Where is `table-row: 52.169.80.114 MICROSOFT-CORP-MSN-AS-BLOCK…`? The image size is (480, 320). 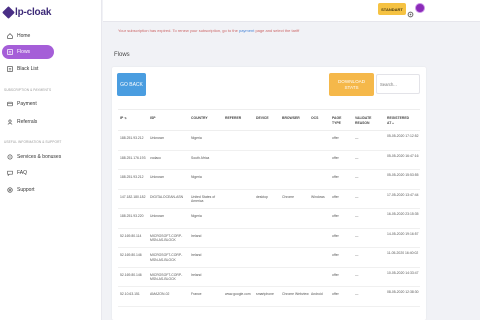 table-row: 52.169.80.114 MICROSOFT-CORP-MSN-AS-BLOCK… is located at coordinates (269, 238).